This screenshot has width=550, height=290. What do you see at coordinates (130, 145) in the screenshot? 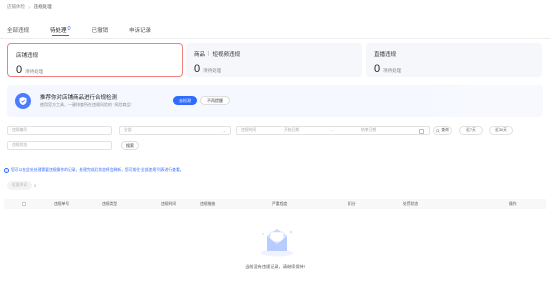
I see `search-button: 搜索` at bounding box center [130, 145].